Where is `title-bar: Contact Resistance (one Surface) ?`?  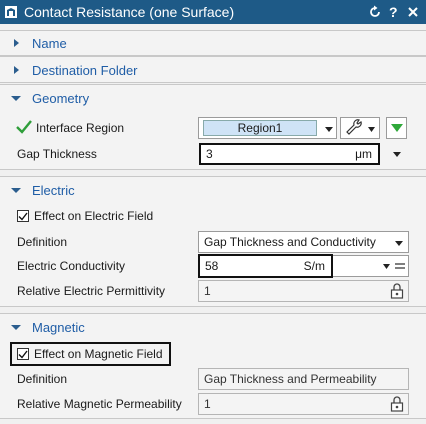
title-bar: Contact Resistance (one Surface) ? is located at coordinates (213, 12).